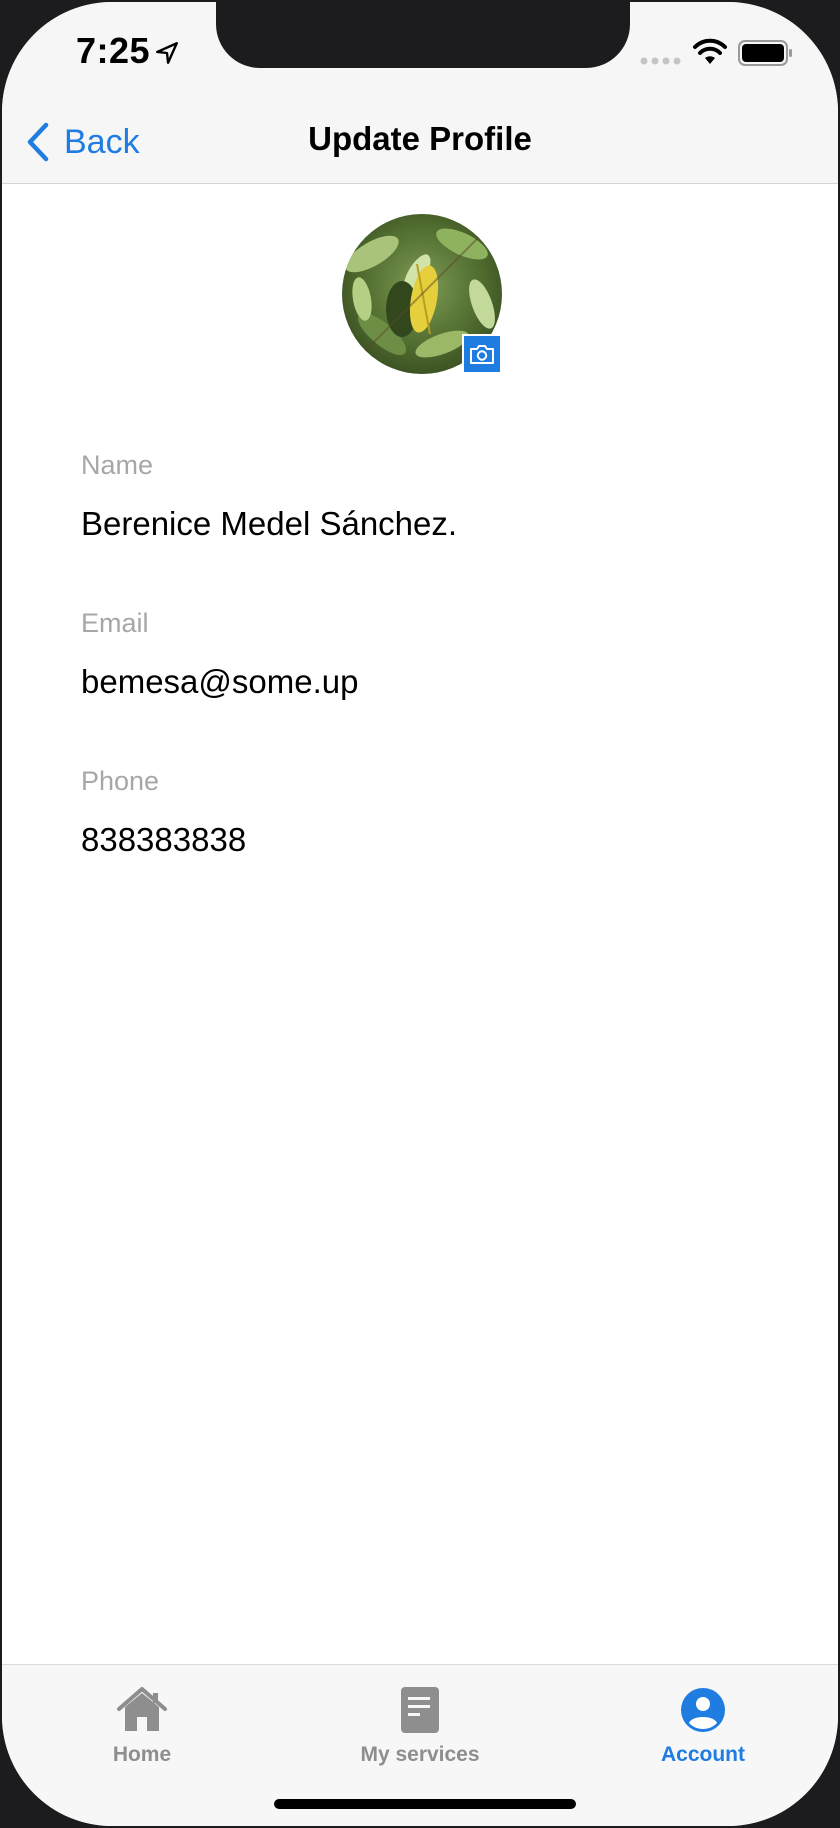 The image size is (840, 1828). What do you see at coordinates (765, 53) in the screenshot?
I see `battery-icon` at bounding box center [765, 53].